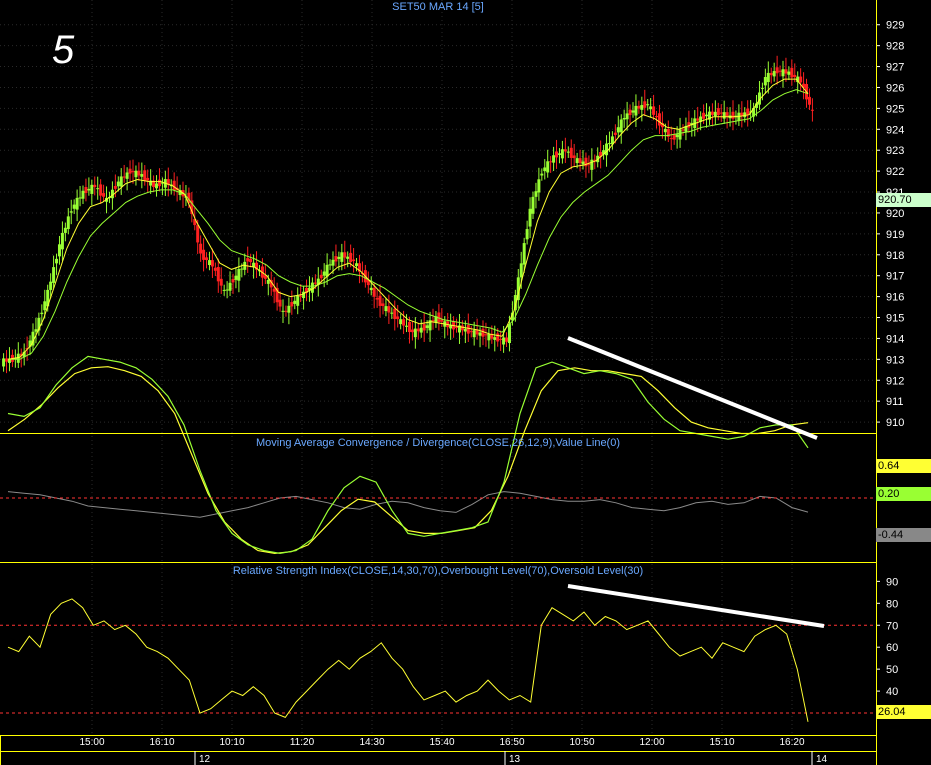  What do you see at coordinates (895, 402) in the screenshot?
I see `y-tick-label: 911` at bounding box center [895, 402].